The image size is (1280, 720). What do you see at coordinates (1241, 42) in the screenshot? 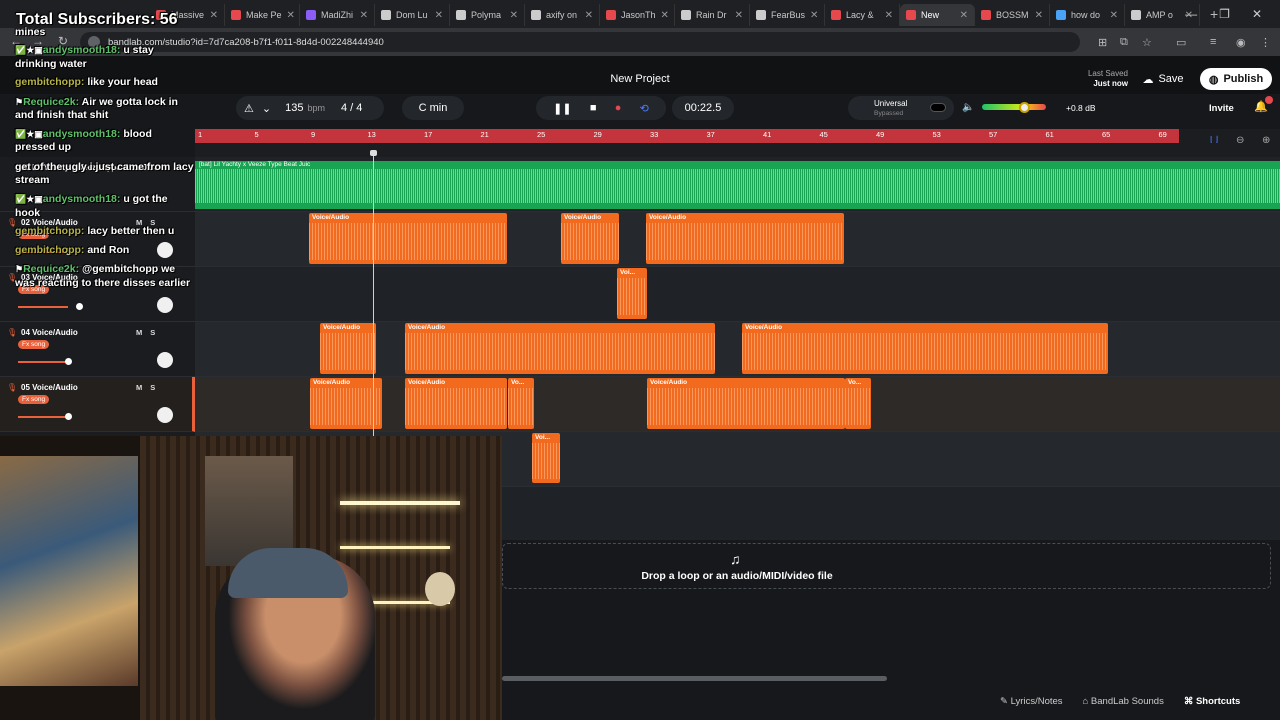
I see `profile-icon: ◉` at bounding box center [1241, 42].